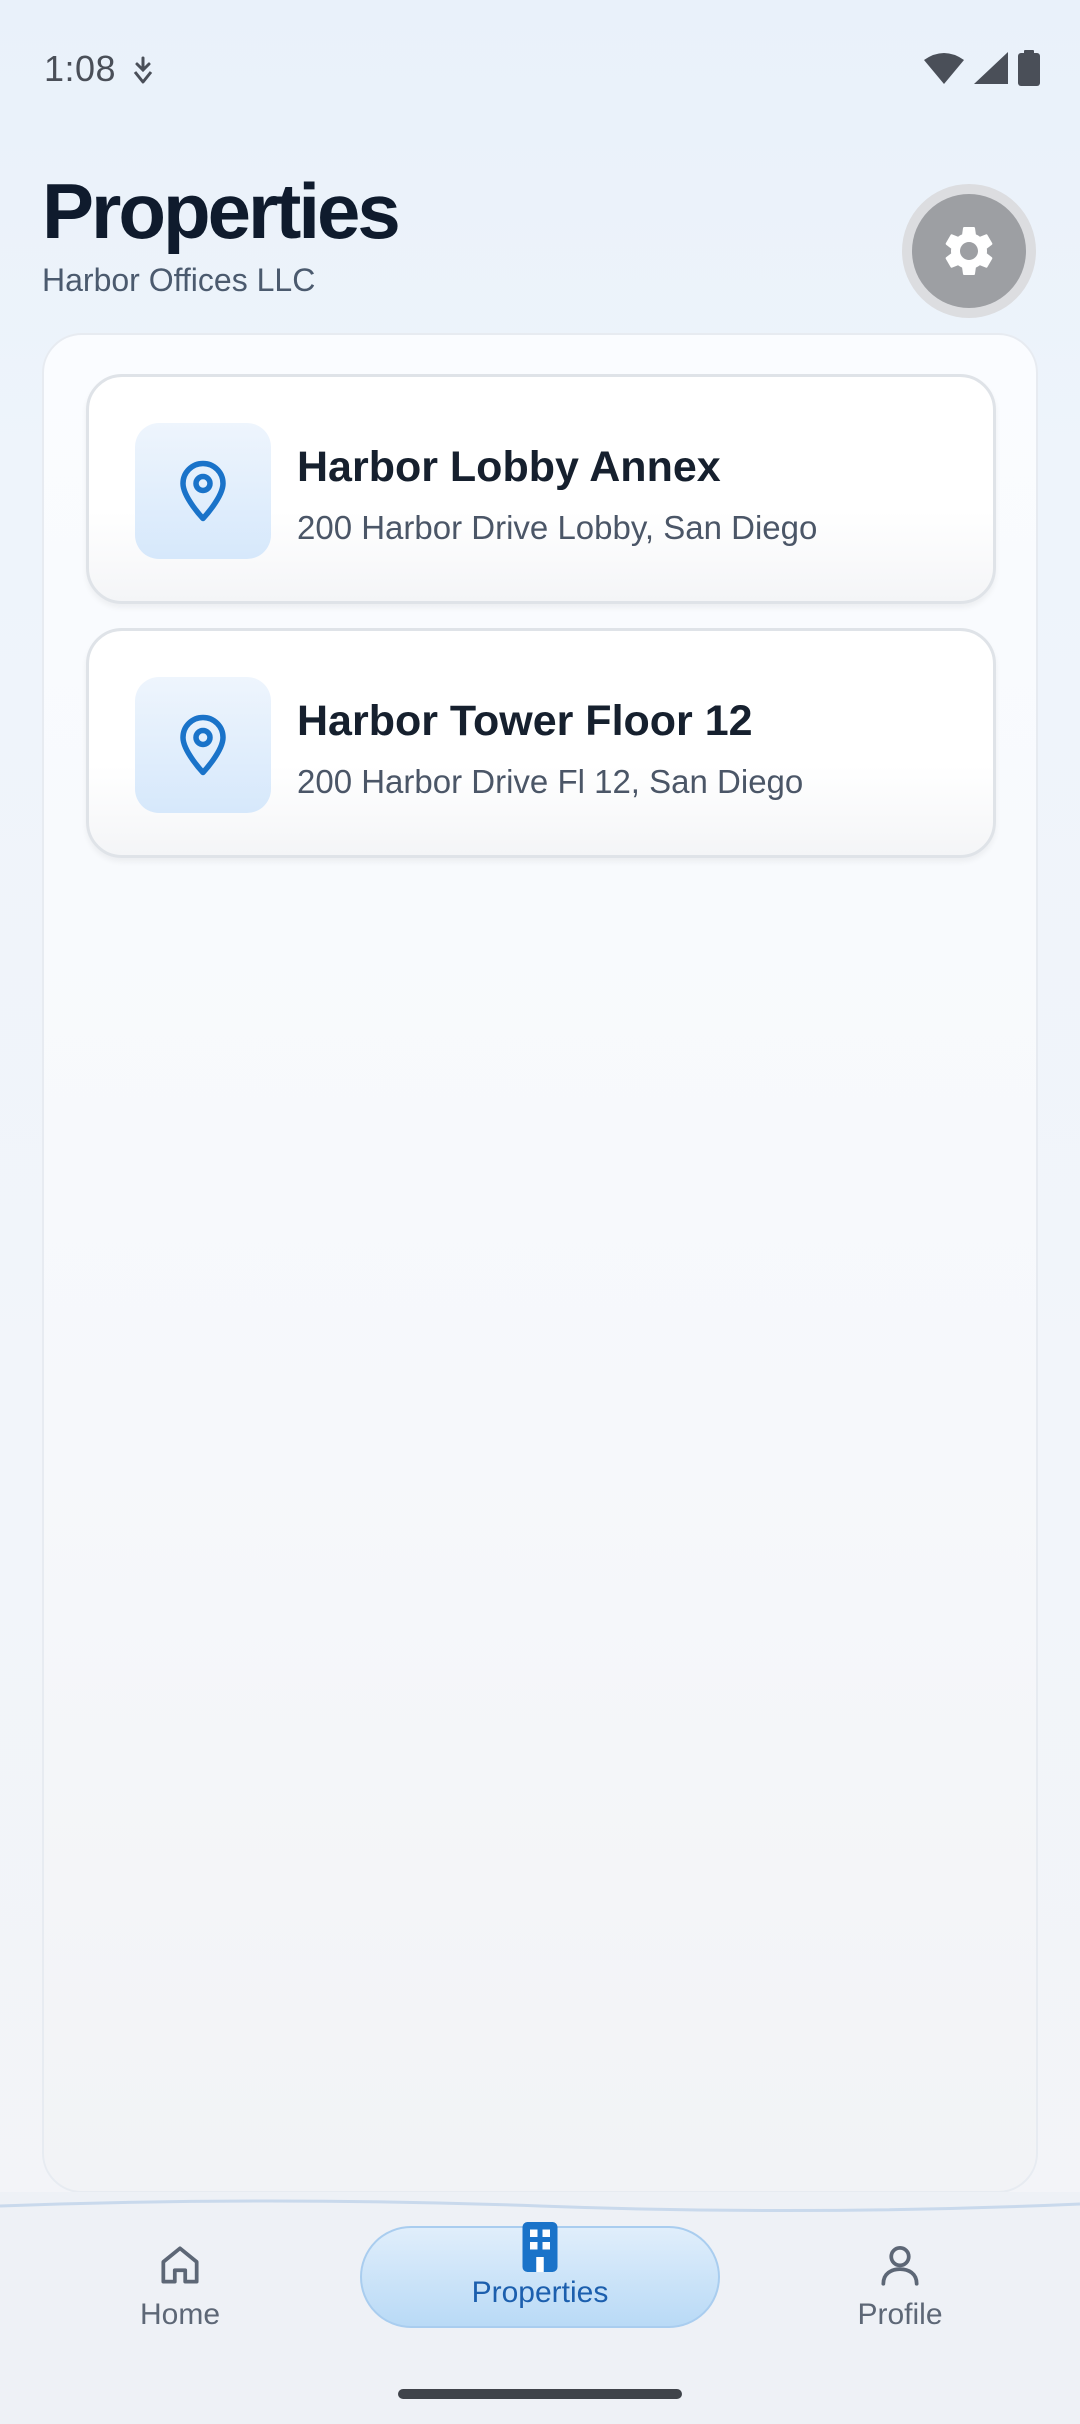  What do you see at coordinates (550, 781) in the screenshot?
I see `property-address: 200 Harbor Drive Fl 12, San Diego` at bounding box center [550, 781].